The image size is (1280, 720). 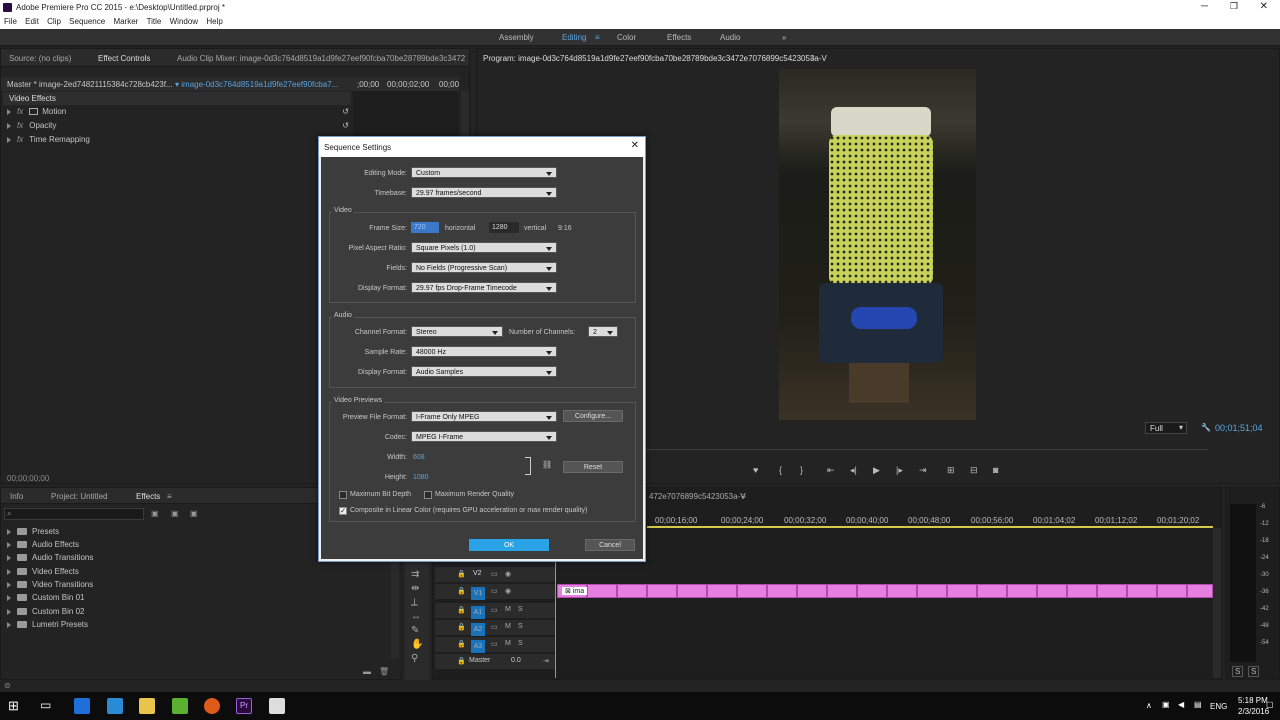 What do you see at coordinates (478, 612) in the screenshot?
I see `track-a1-label: A1` at bounding box center [478, 612].